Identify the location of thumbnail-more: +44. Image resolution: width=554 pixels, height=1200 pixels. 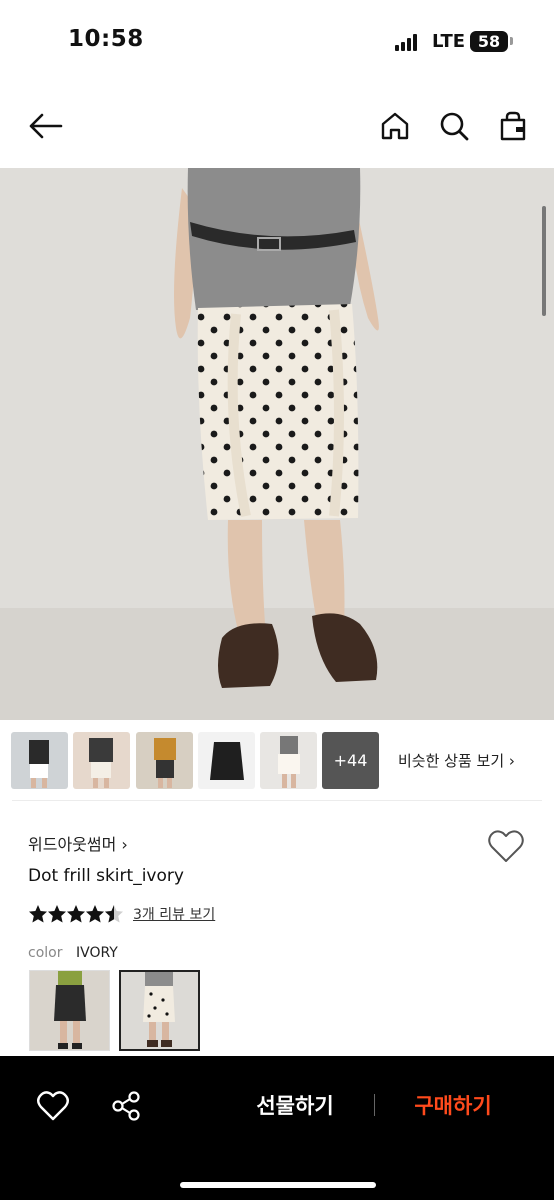
(350, 760).